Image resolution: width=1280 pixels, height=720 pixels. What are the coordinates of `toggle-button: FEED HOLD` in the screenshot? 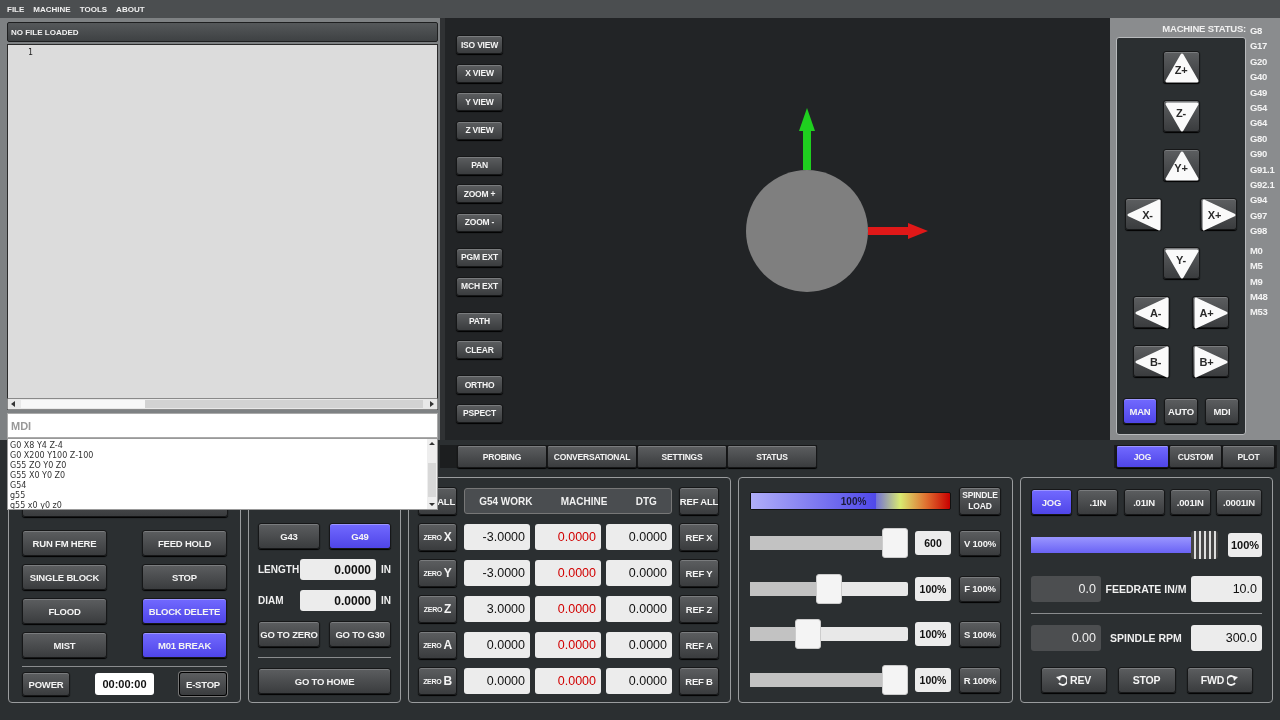 It's located at (184, 543).